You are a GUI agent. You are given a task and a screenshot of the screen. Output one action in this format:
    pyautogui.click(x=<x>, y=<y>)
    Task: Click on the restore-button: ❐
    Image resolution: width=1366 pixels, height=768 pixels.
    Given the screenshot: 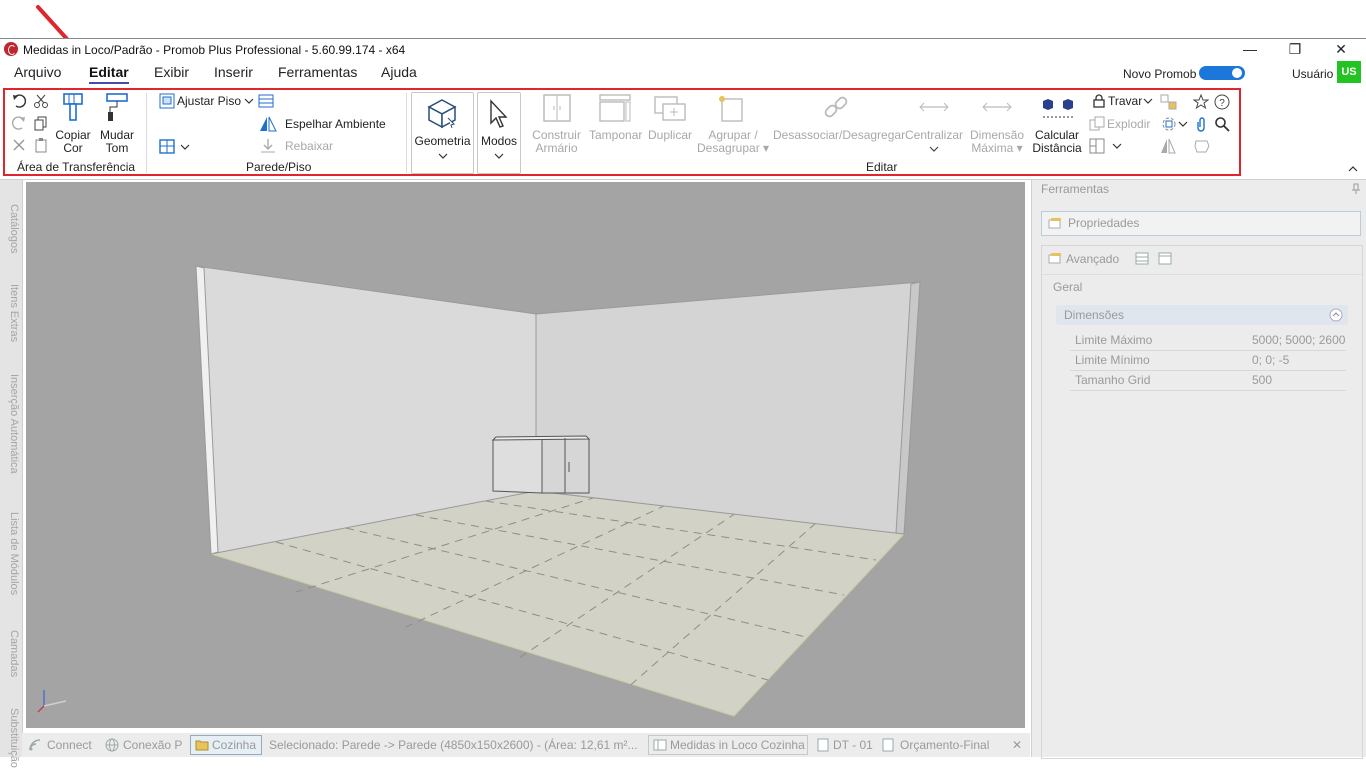 What is the action you would take?
    pyautogui.click(x=1295, y=50)
    